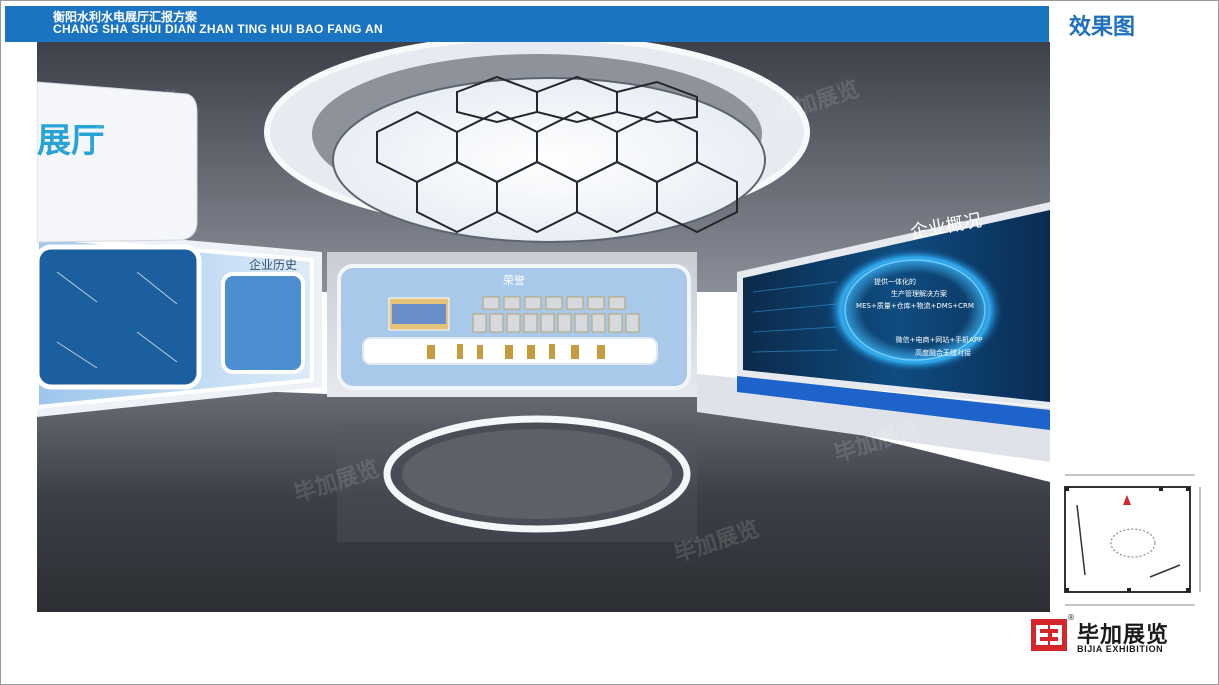 This screenshot has width=1219, height=685. Describe the element at coordinates (1111, 635) in the screenshot. I see `company-logo: ® 毕加展览 BIJIA EXHIBITION` at that location.